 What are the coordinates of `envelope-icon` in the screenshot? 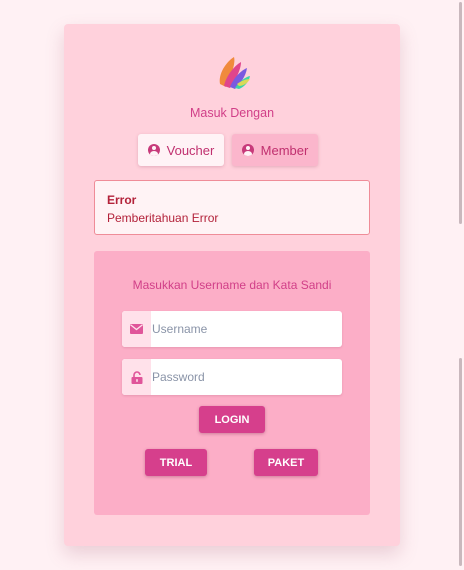 It's located at (136, 329).